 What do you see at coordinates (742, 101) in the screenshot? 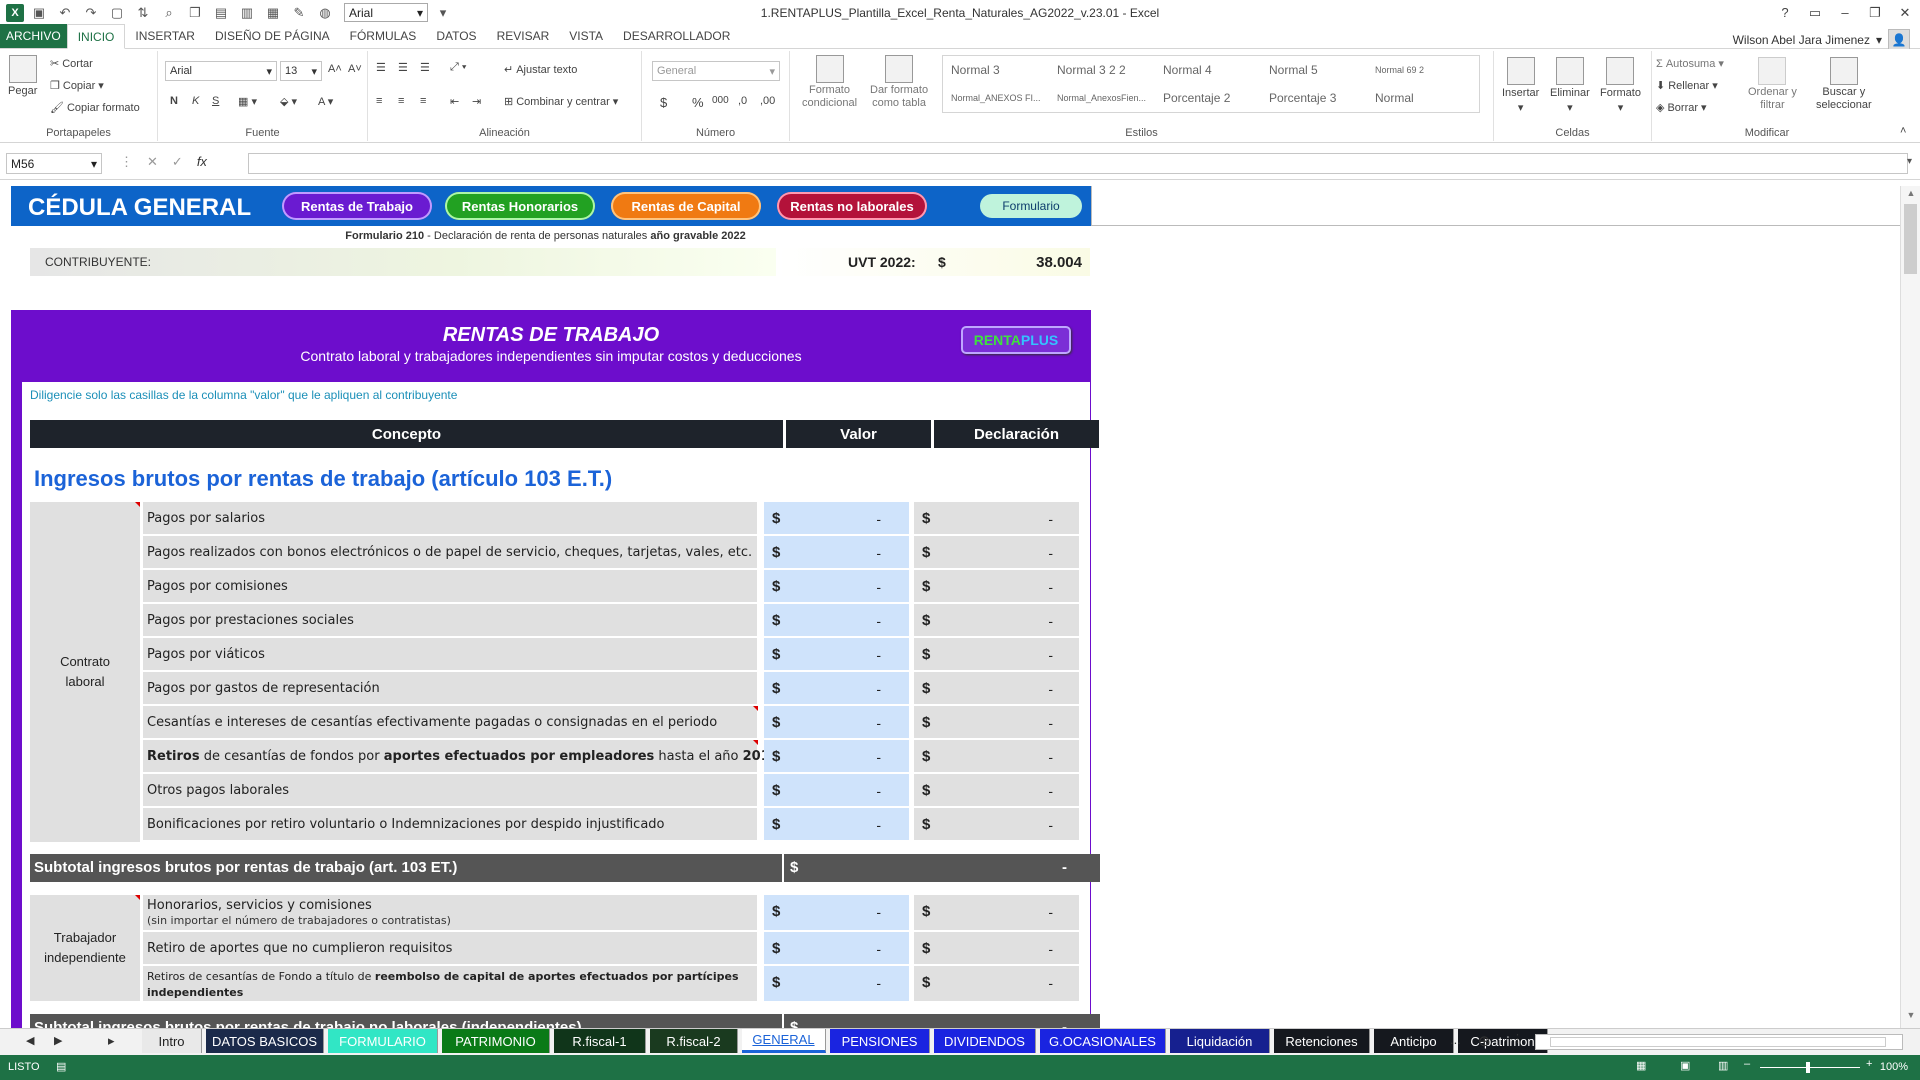
I see `increase-decimal-icon: ,0` at bounding box center [742, 101].